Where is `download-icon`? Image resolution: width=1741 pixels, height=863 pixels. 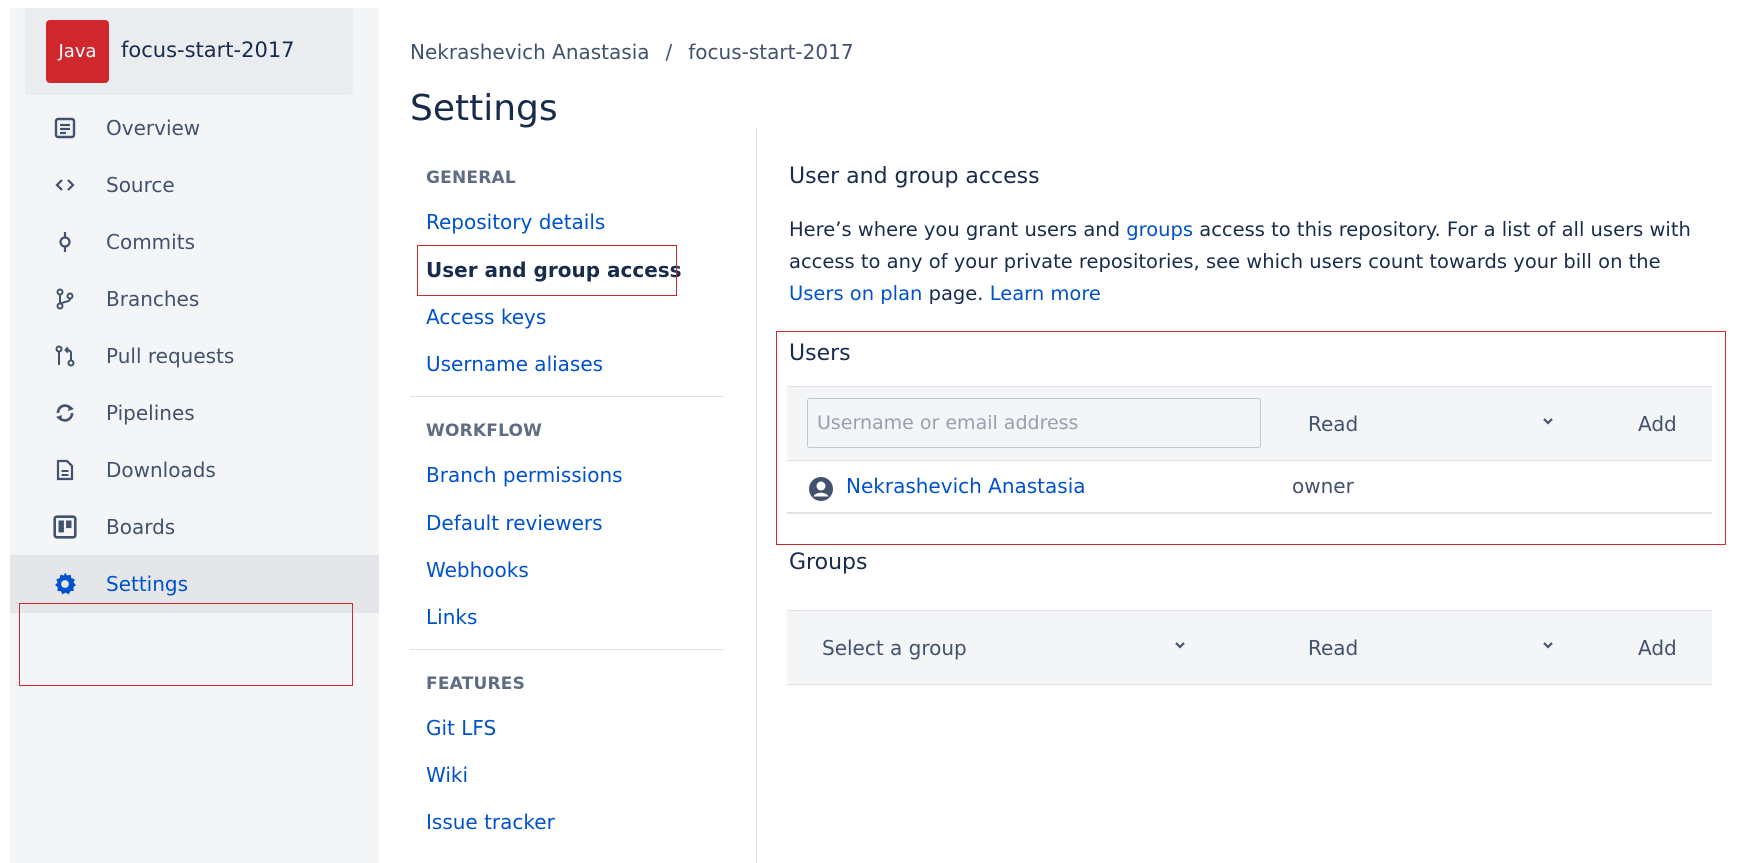
download-icon is located at coordinates (65, 470).